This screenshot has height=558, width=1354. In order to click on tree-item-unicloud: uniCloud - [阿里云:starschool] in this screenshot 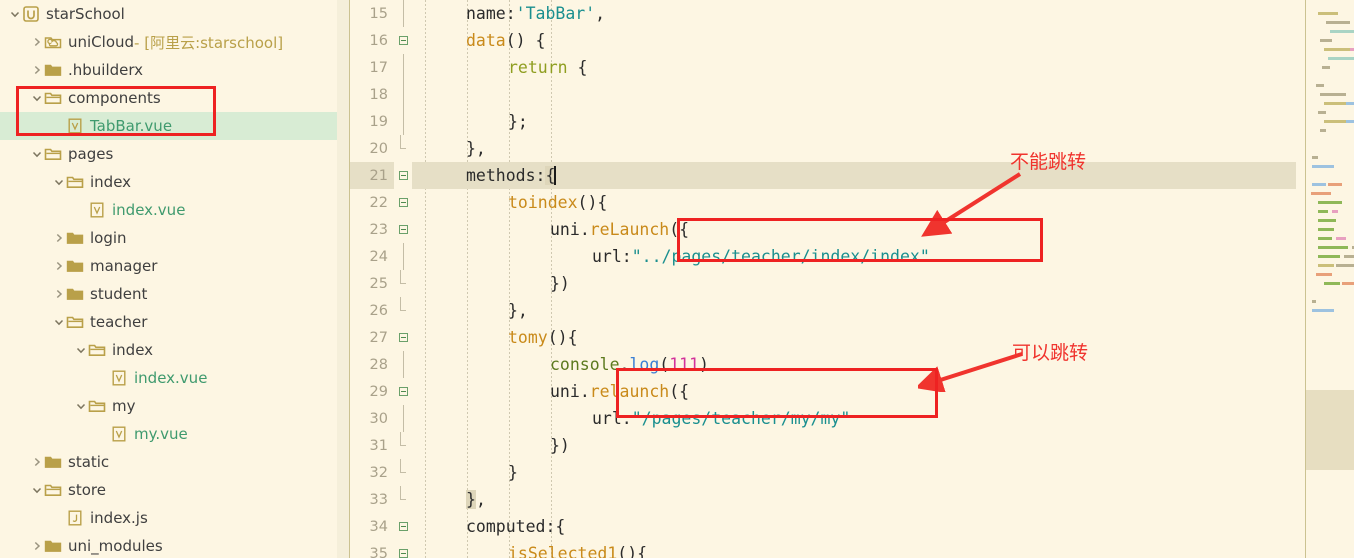, I will do `click(175, 42)`.